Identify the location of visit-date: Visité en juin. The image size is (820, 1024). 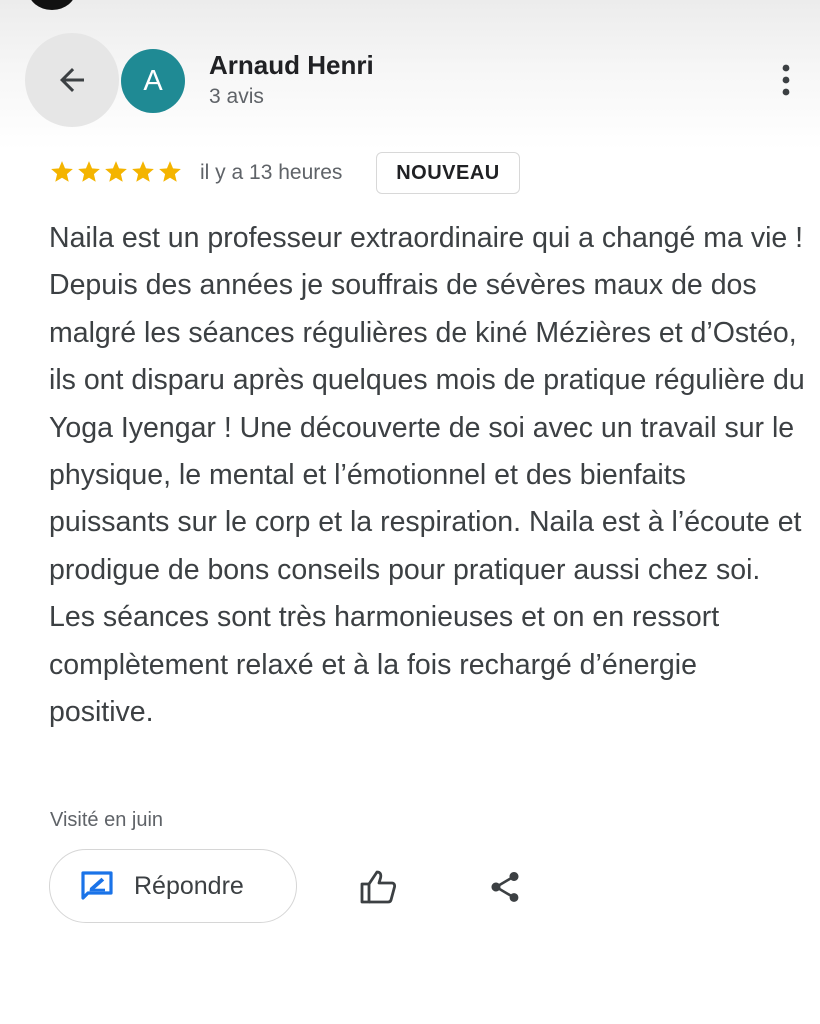
(107, 820).